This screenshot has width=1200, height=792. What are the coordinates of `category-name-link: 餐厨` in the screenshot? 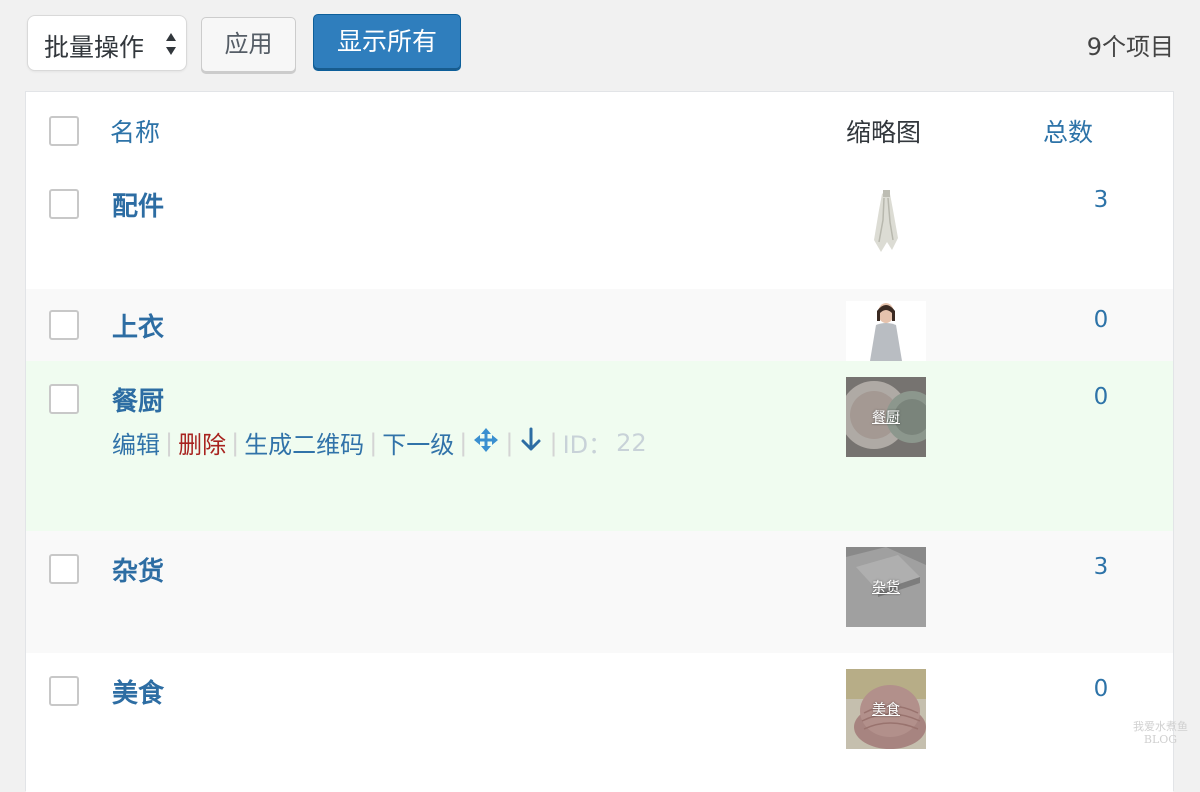 It's located at (138, 399).